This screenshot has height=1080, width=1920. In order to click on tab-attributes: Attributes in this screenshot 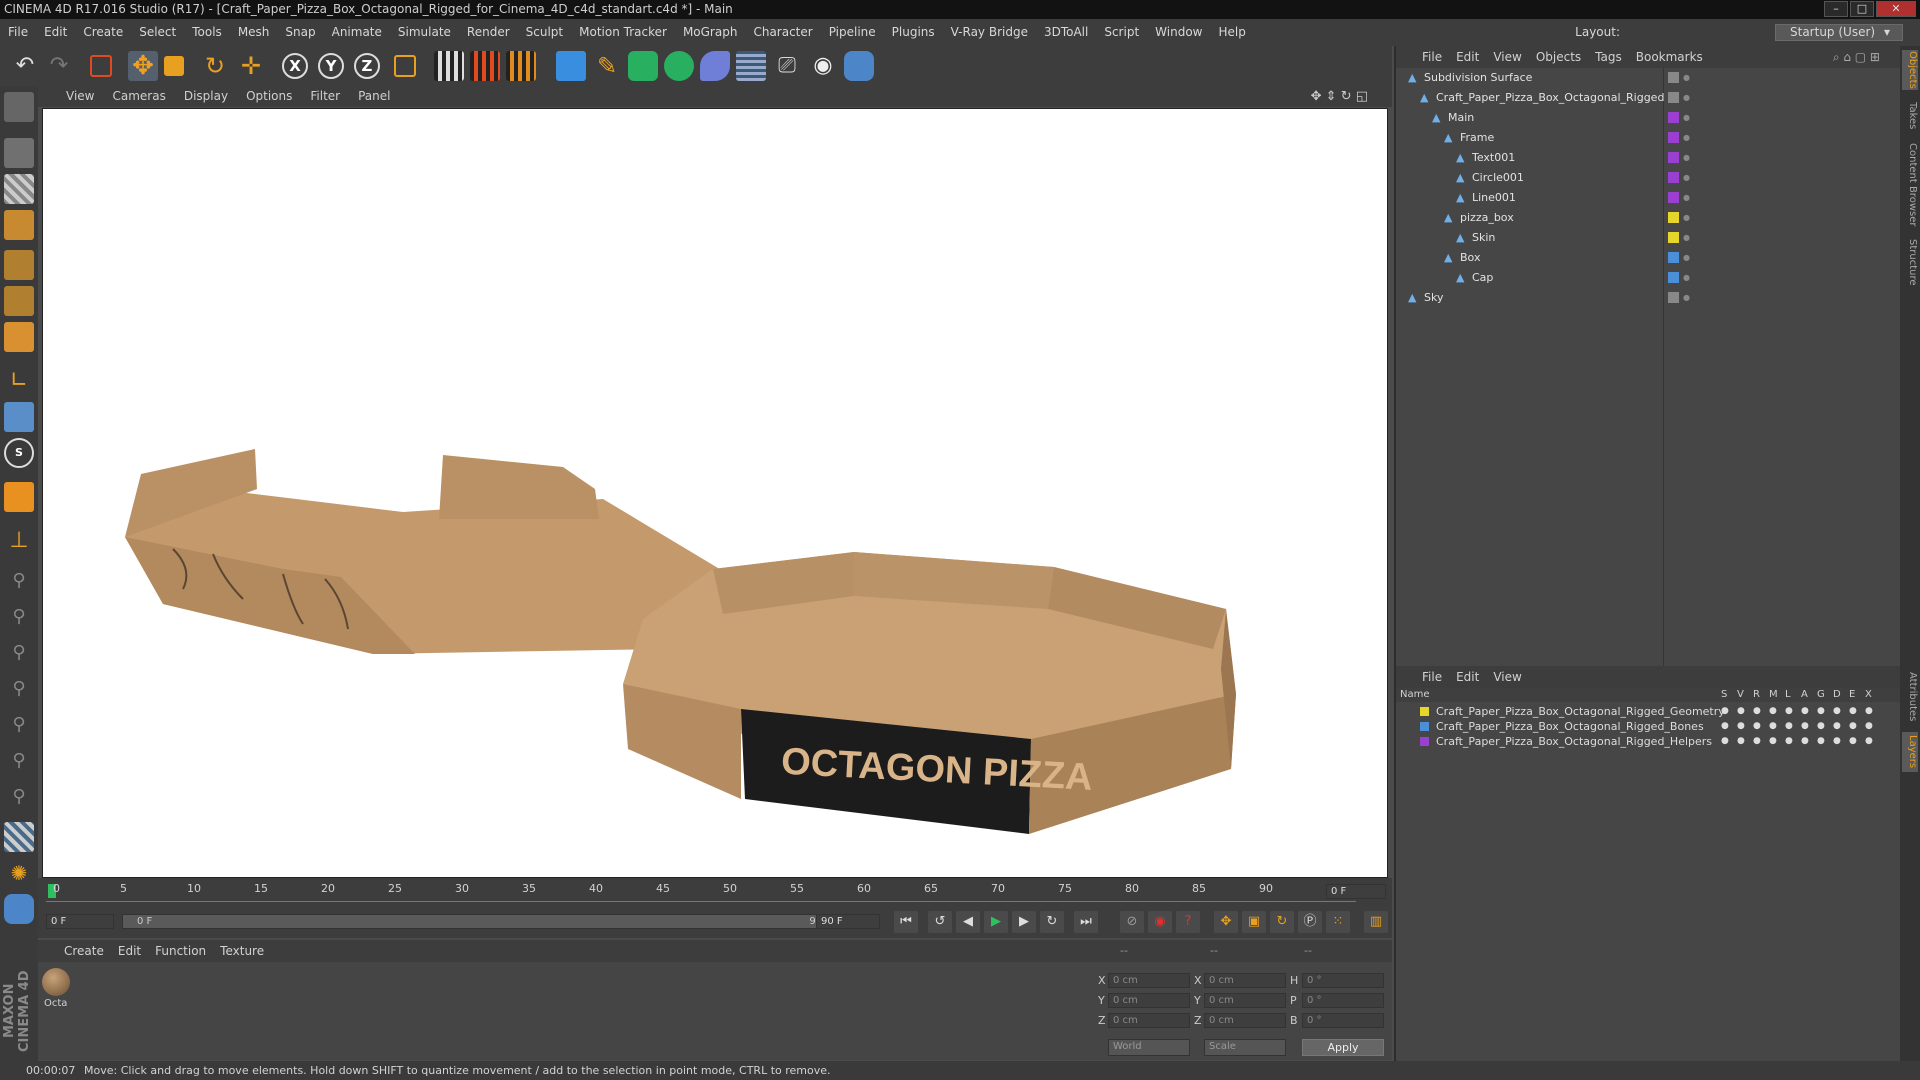, I will do `click(1910, 697)`.